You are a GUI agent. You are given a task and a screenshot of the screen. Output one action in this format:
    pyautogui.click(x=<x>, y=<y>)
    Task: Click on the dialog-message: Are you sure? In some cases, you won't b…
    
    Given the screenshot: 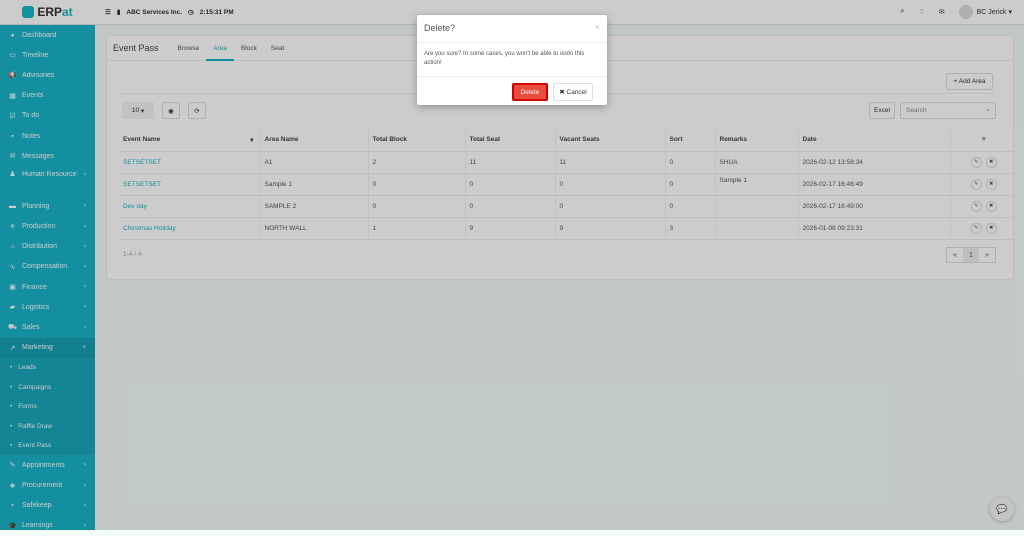 What is the action you would take?
    pyautogui.click(x=512, y=60)
    